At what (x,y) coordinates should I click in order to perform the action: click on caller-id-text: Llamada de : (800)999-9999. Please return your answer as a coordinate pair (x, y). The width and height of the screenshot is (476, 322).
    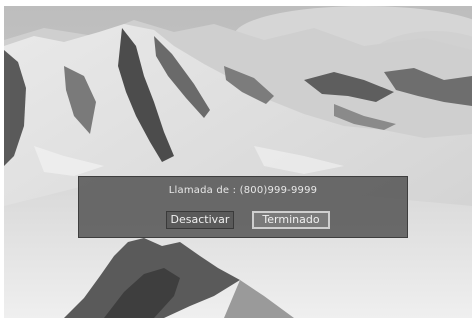
    Looking at the image, I should click on (243, 190).